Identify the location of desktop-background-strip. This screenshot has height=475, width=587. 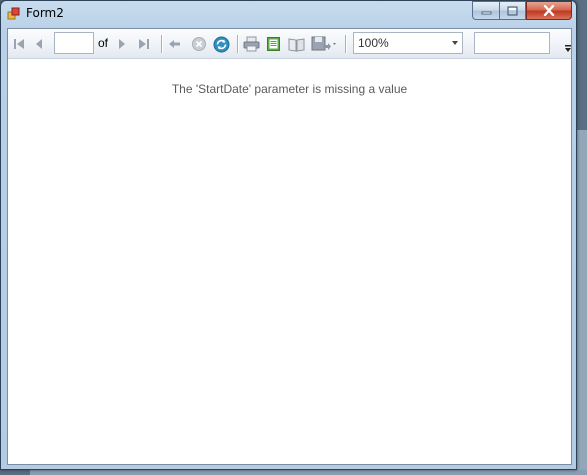
(582, 300).